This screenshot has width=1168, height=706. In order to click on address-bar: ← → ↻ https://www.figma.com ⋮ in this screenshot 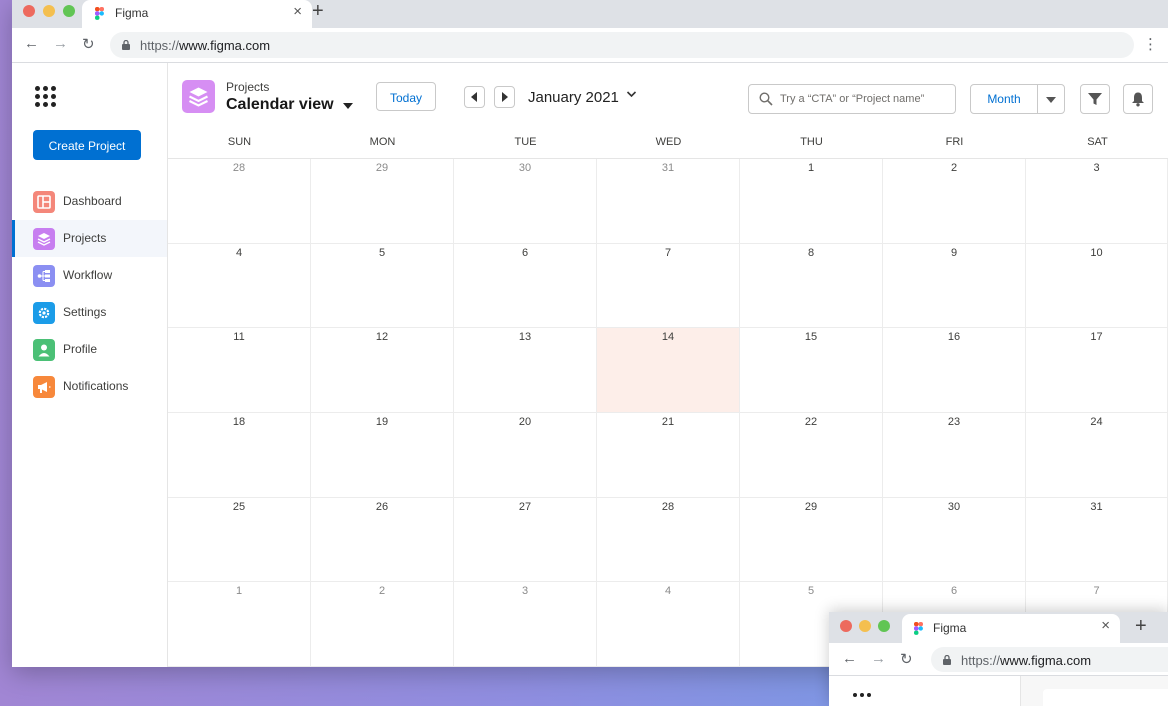, I will do `click(590, 45)`.